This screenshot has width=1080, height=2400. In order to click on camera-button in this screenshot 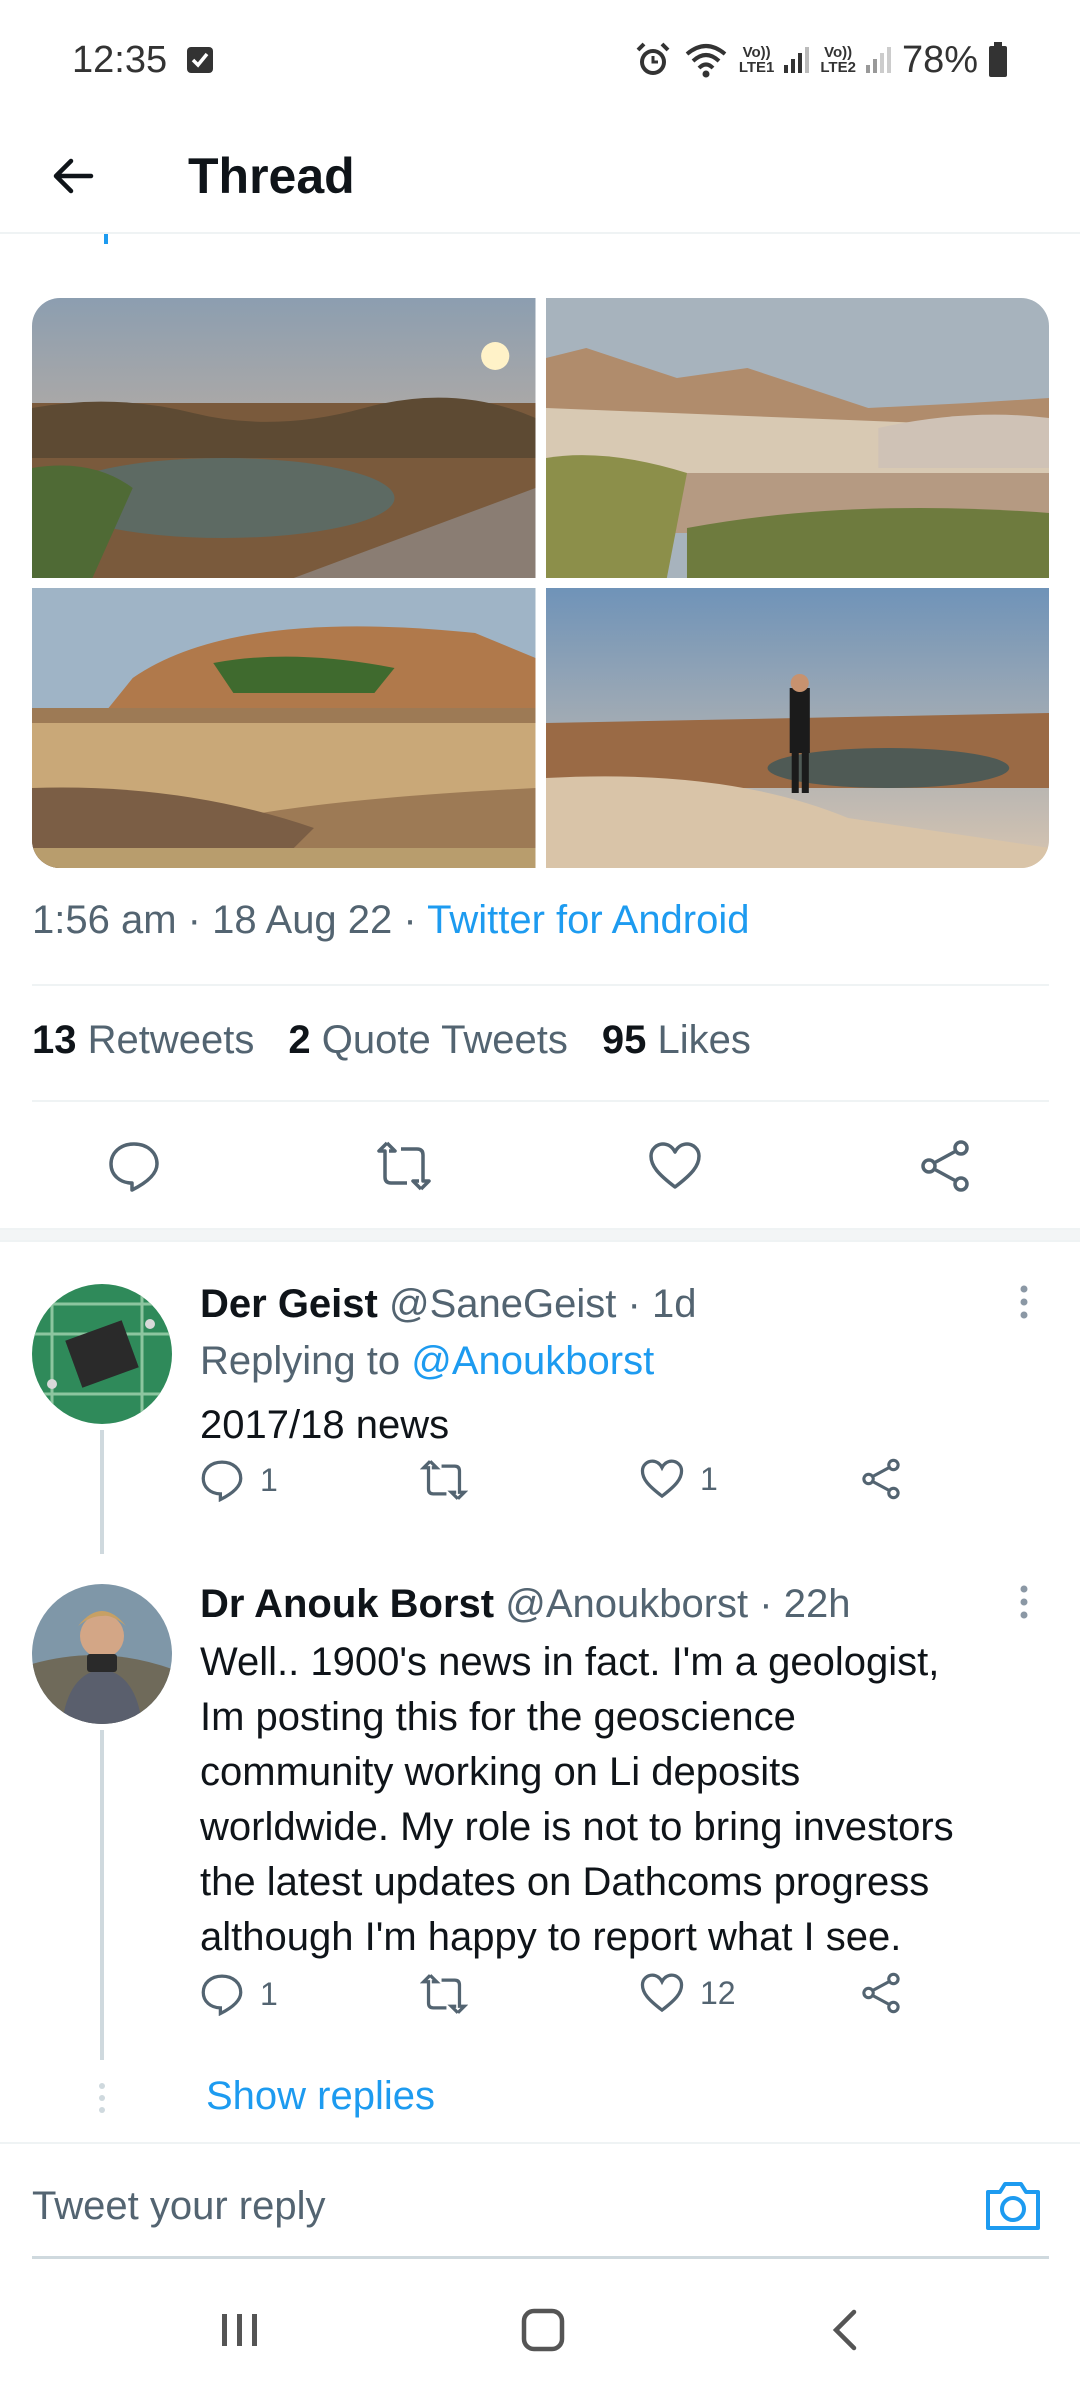, I will do `click(1013, 2205)`.